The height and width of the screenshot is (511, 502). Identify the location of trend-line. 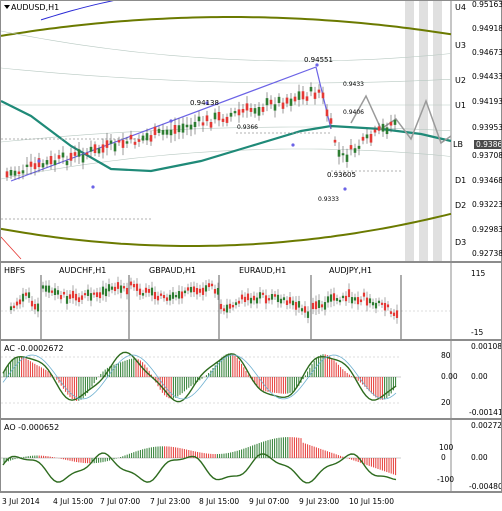
(163, 124).